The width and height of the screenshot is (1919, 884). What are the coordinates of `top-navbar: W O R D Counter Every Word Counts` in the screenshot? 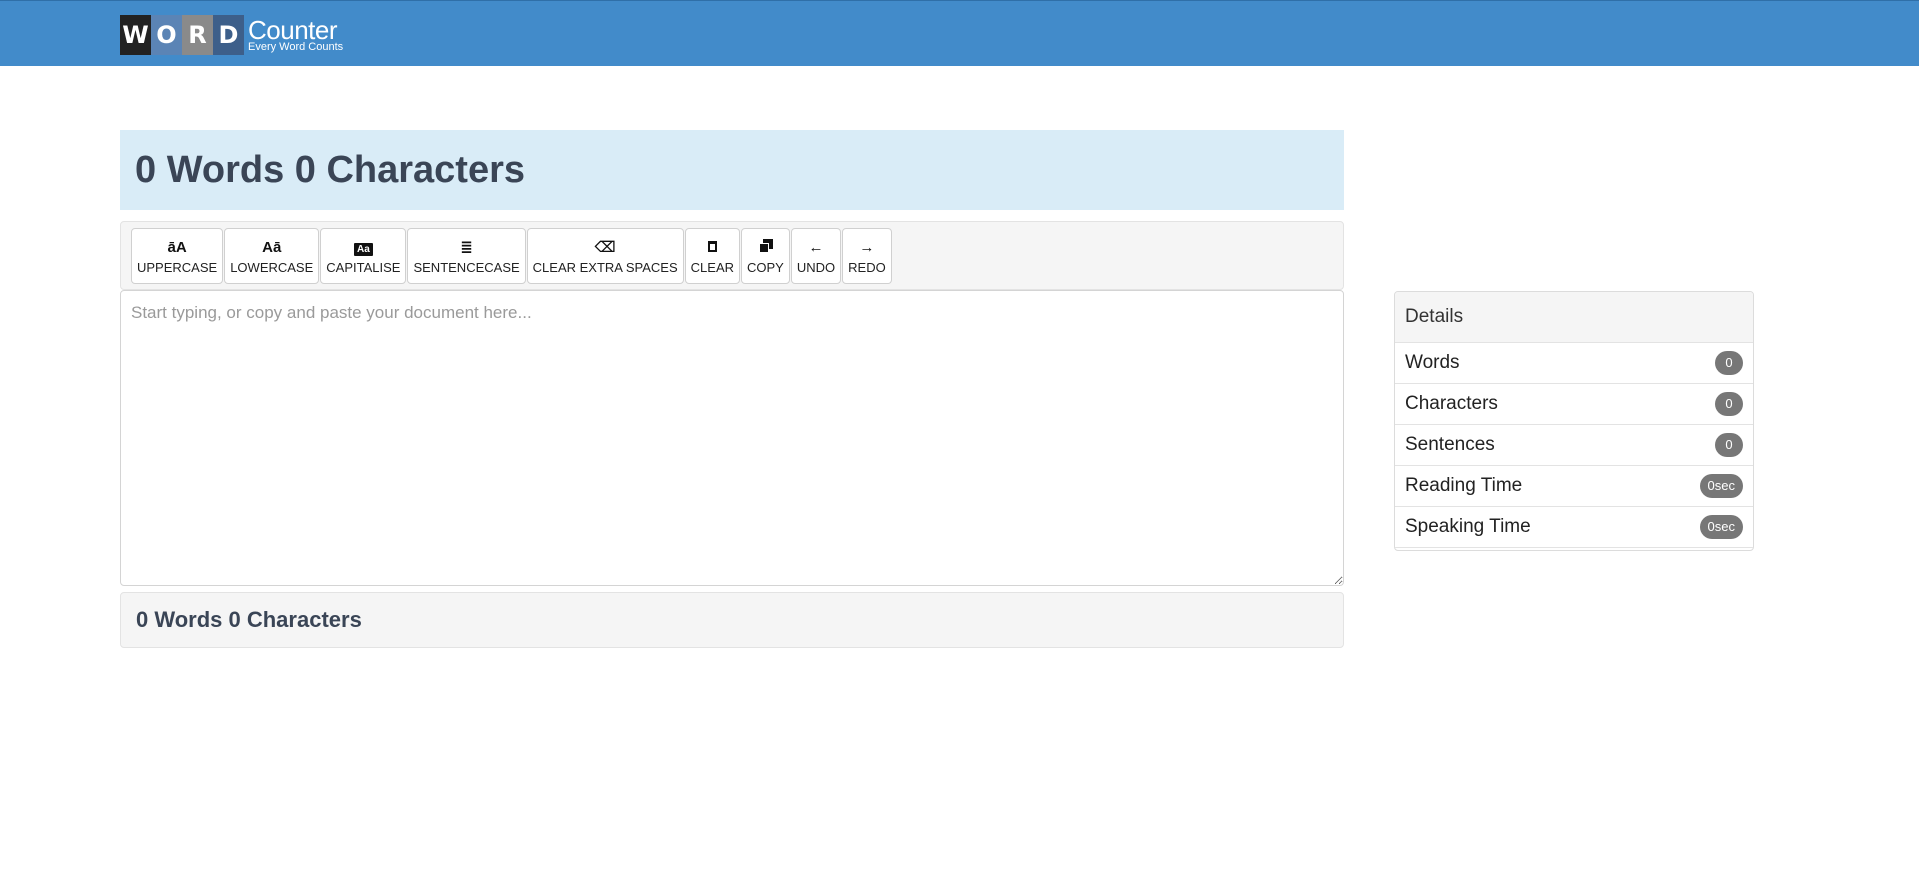 It's located at (959, 33).